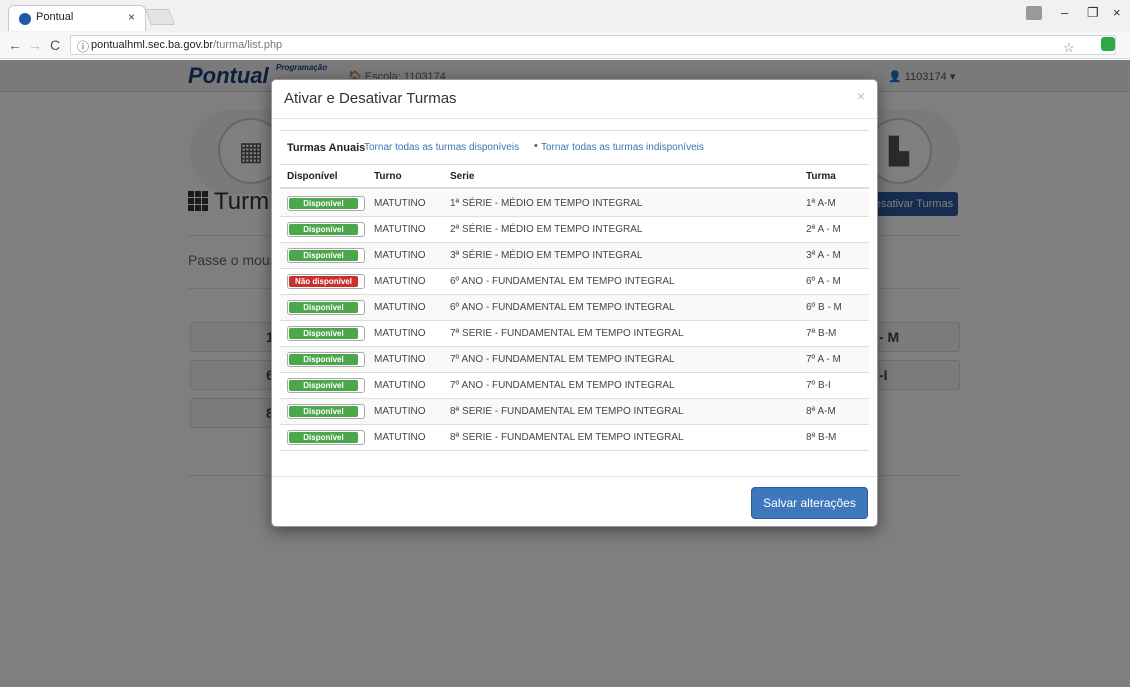  I want to click on reload-button: C, so click(55, 45).